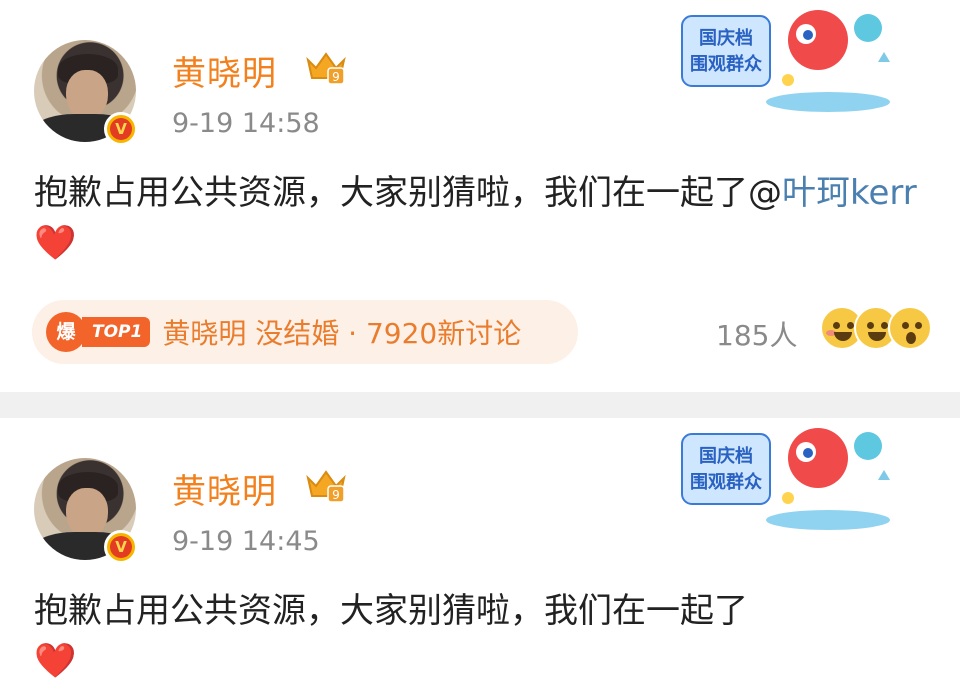 The width and height of the screenshot is (960, 687). What do you see at coordinates (342, 333) in the screenshot?
I see `hot-topic-text: 黄晓明 没结婚 · 7920新讨论` at bounding box center [342, 333].